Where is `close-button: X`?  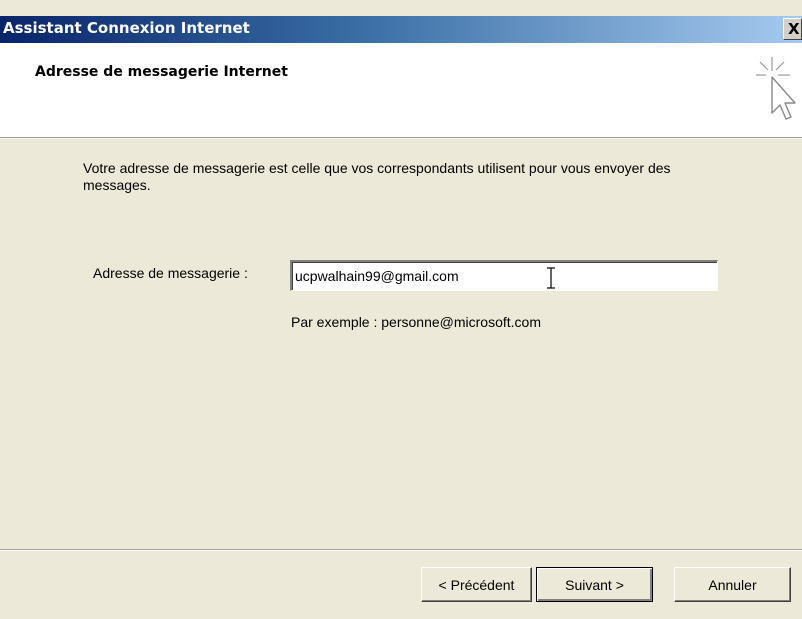 close-button: X is located at coordinates (792, 29).